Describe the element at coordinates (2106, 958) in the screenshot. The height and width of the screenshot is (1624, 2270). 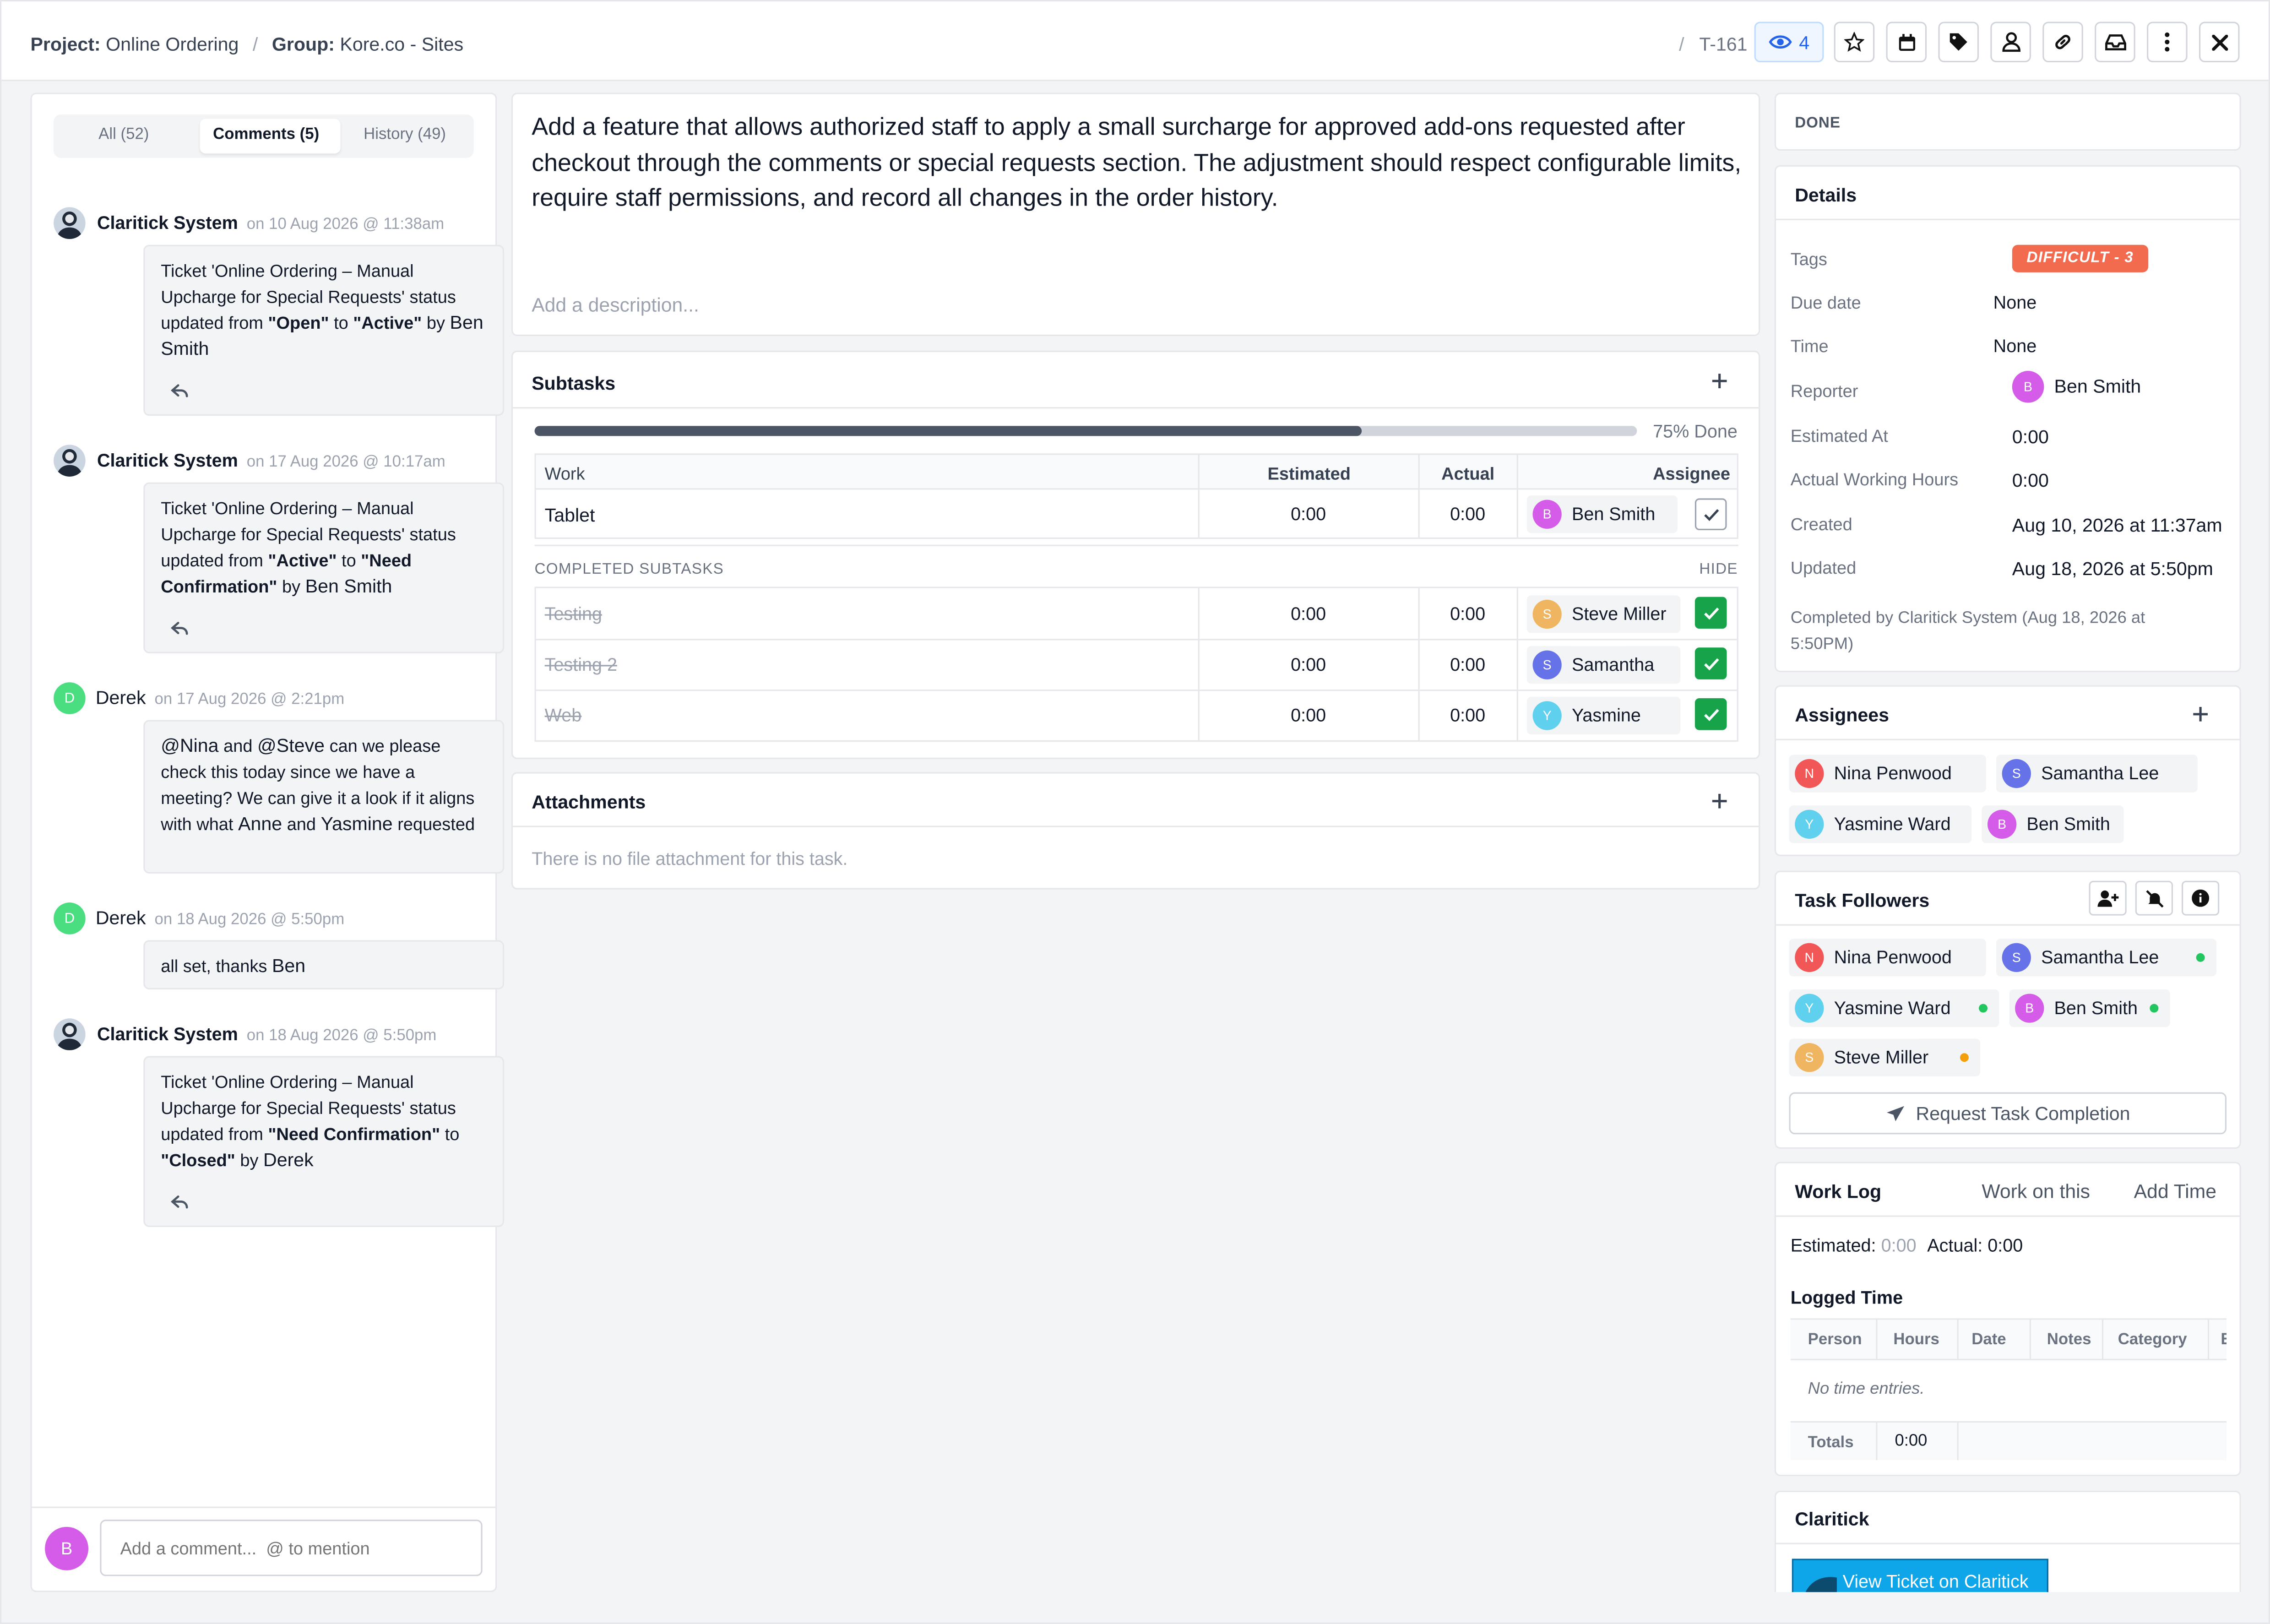
I see `follower-chip: S Samantha Lee` at that location.